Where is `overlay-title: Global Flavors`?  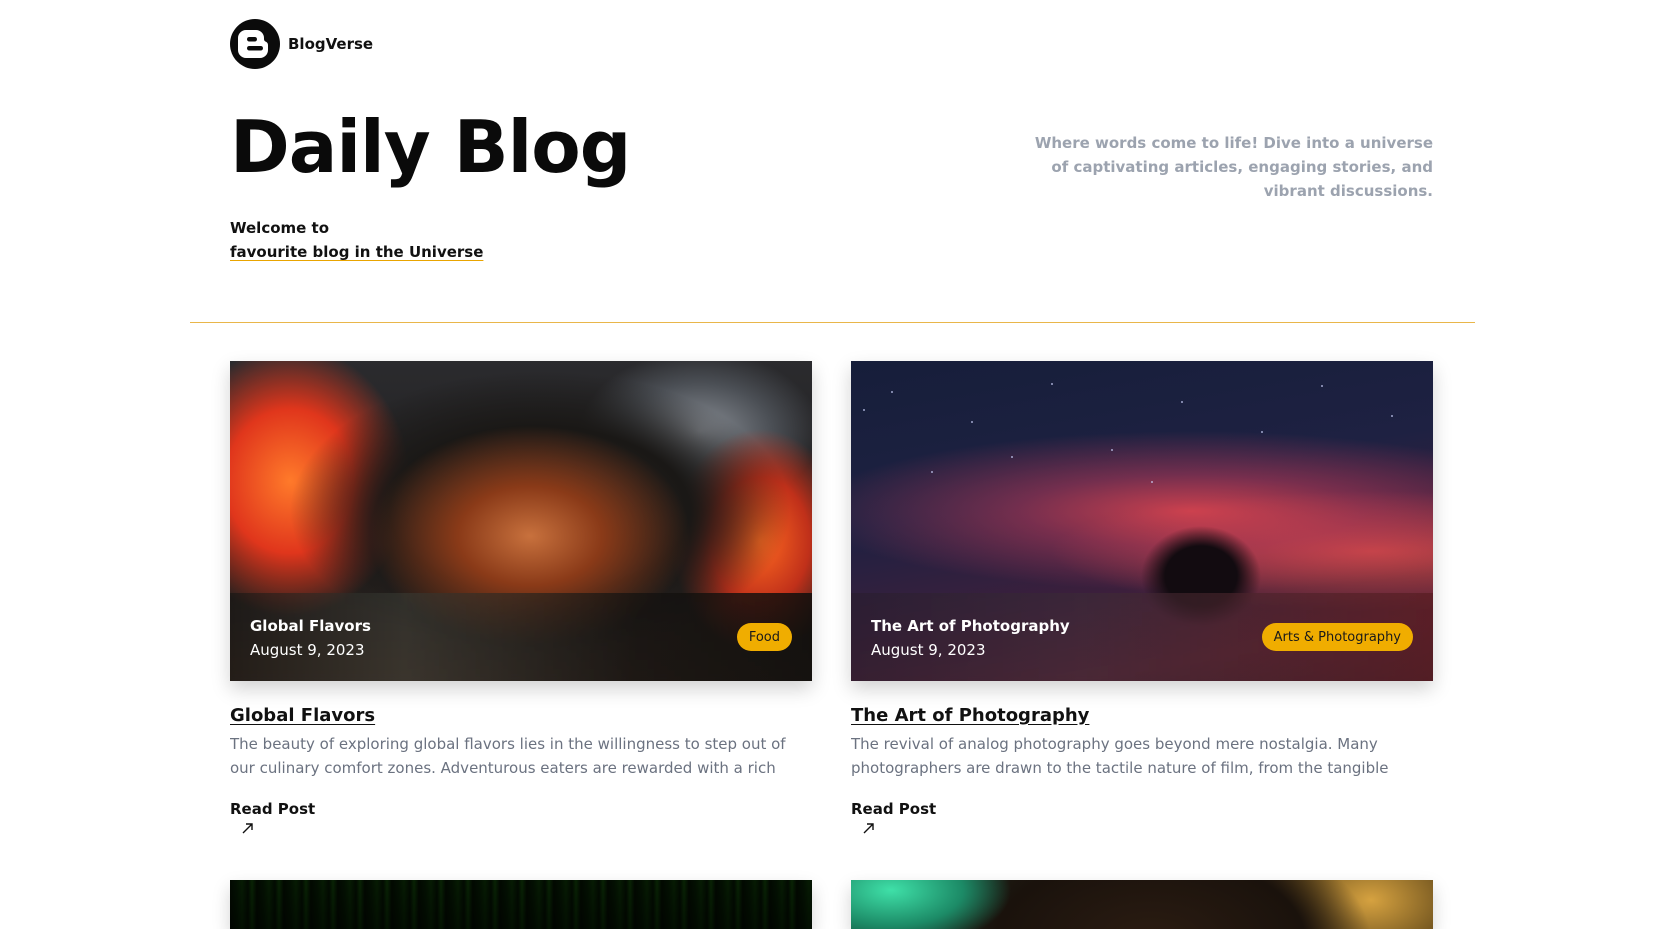
overlay-title: Global Flavors is located at coordinates (310, 626).